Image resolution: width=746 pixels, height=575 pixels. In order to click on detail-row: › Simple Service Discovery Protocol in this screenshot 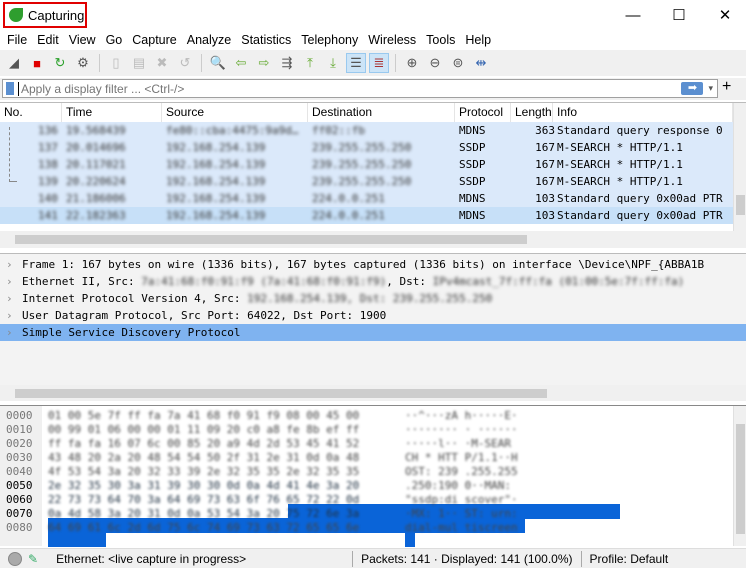, I will do `click(373, 332)`.